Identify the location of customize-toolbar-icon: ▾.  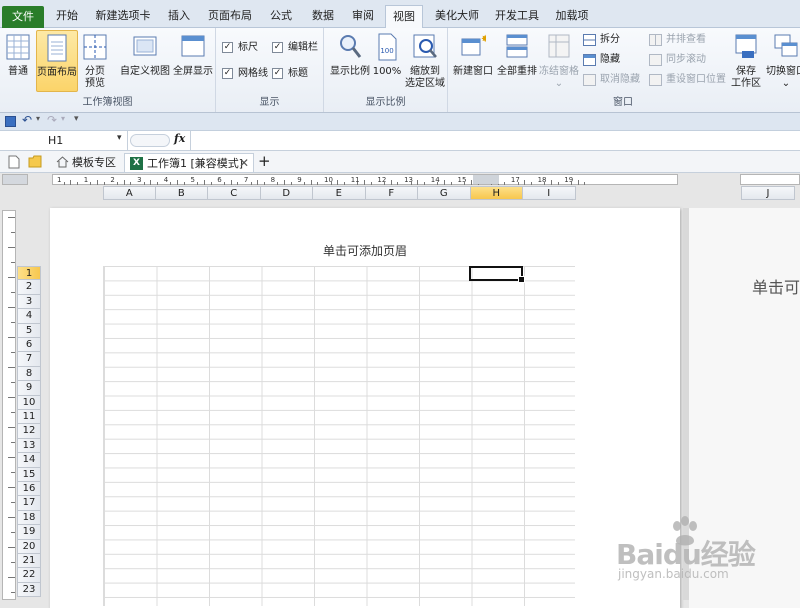
(76, 119).